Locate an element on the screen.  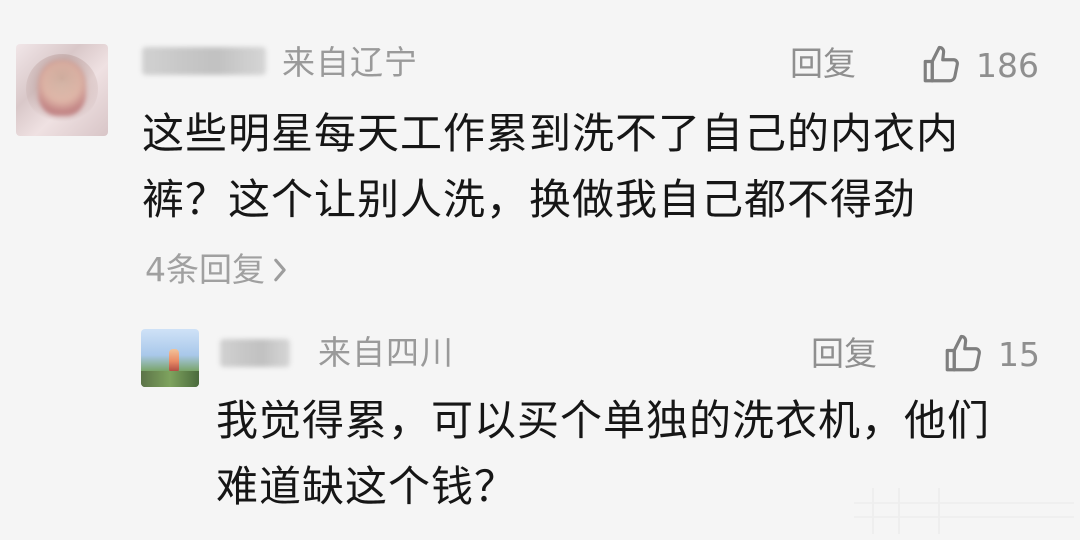
watermark is located at coordinates (964, 511).